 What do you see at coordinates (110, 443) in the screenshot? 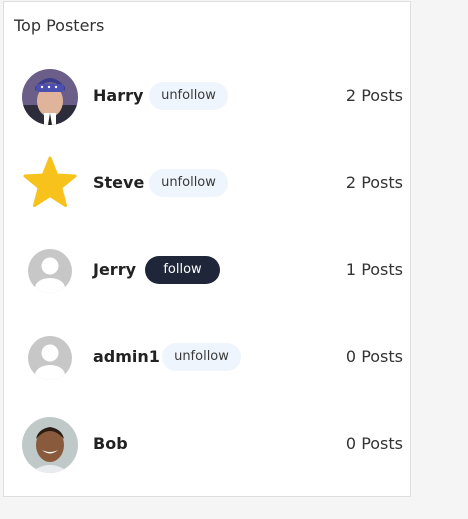
I see `poster-name: Bob` at bounding box center [110, 443].